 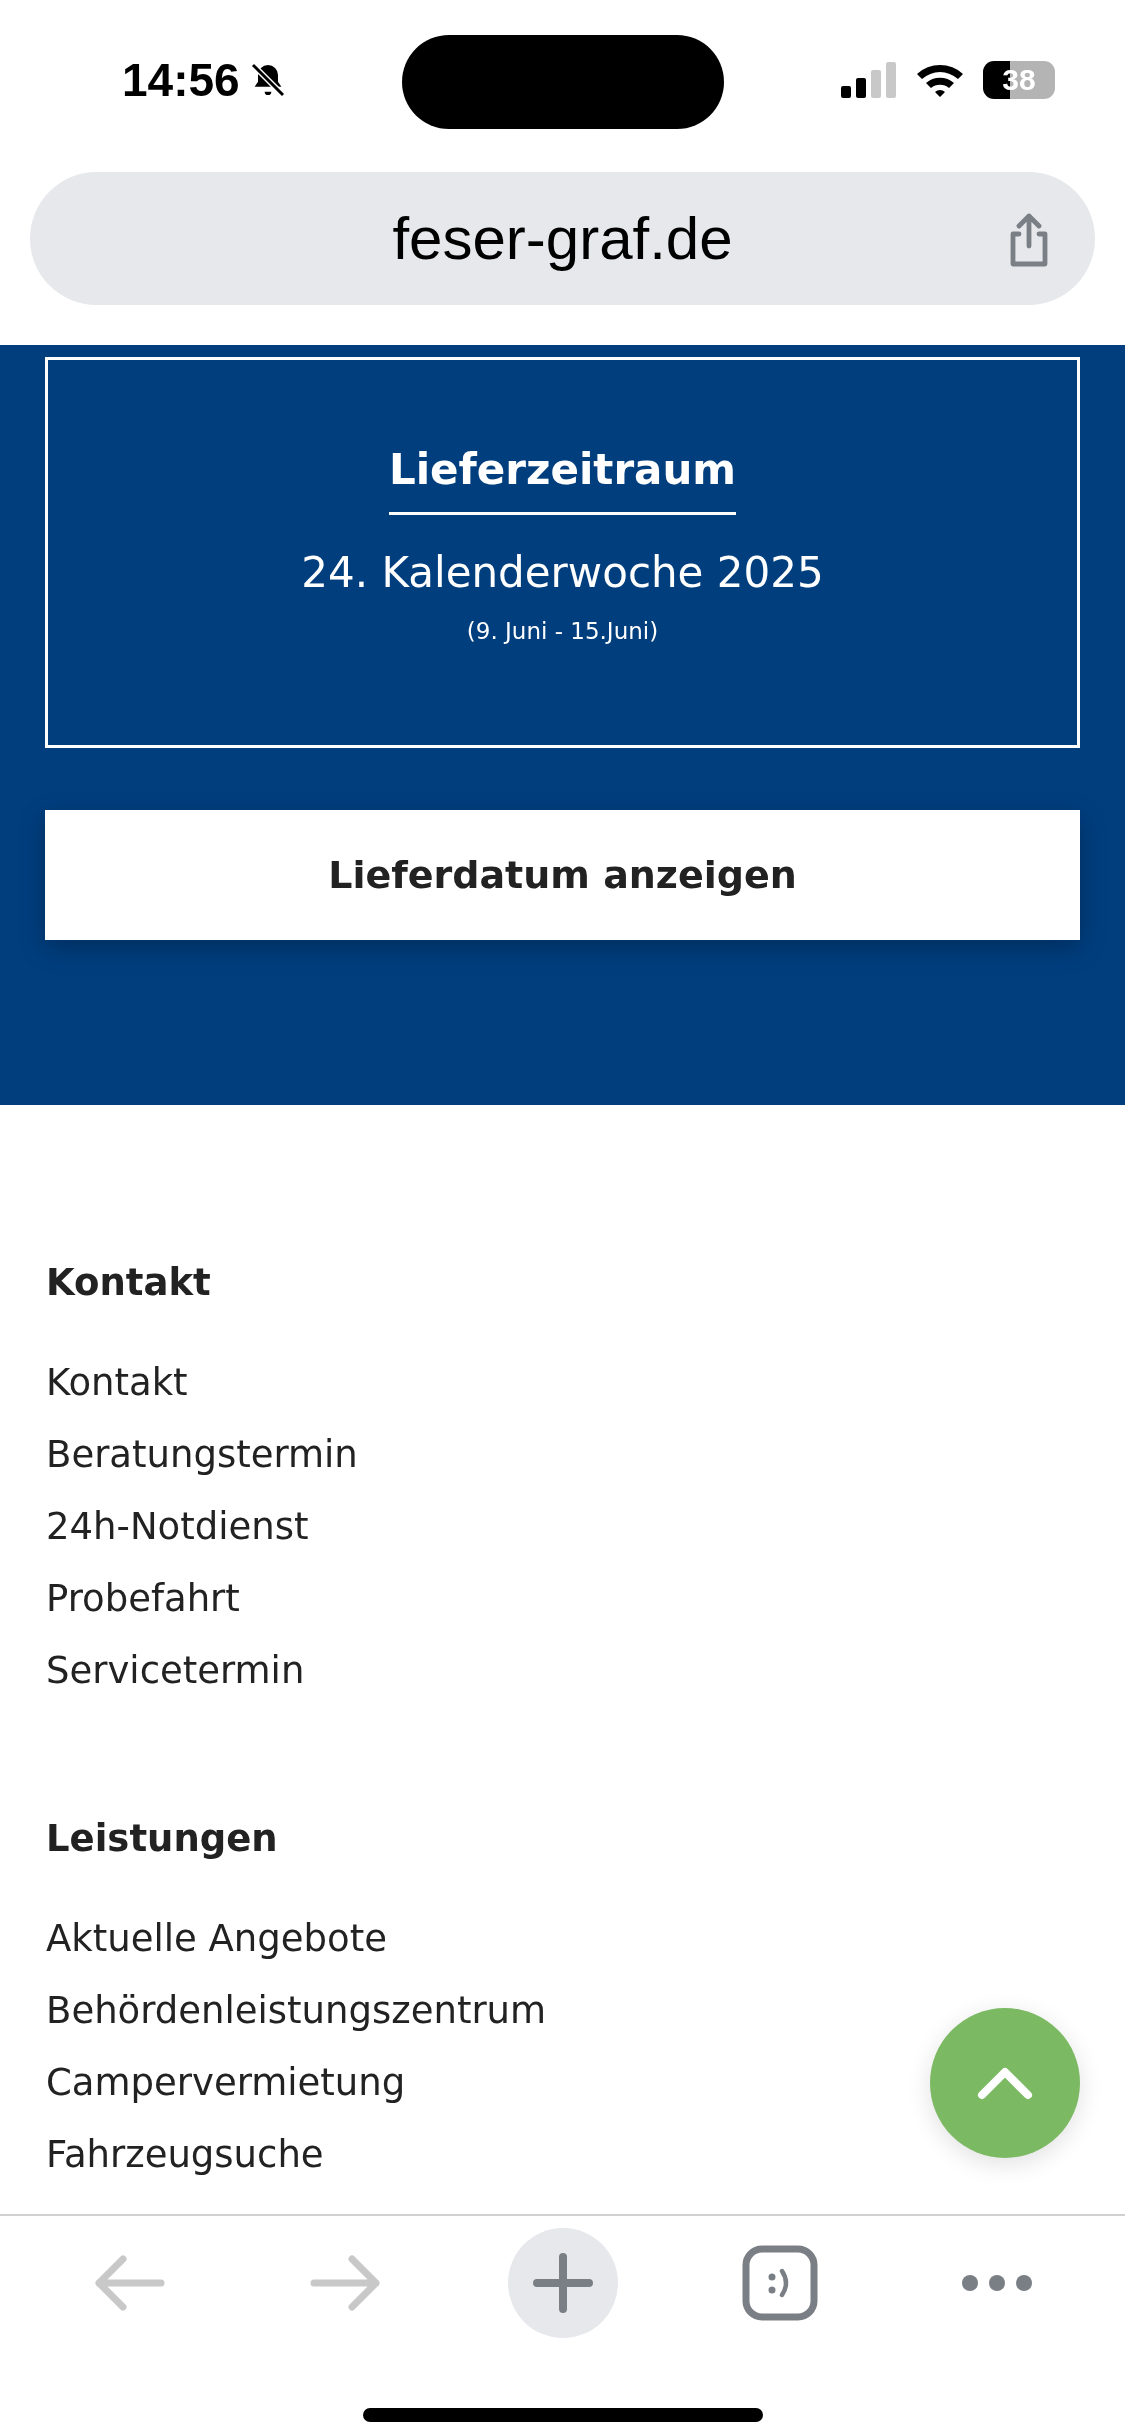 What do you see at coordinates (226, 2083) in the screenshot?
I see `footer-link: Campervermietung` at bounding box center [226, 2083].